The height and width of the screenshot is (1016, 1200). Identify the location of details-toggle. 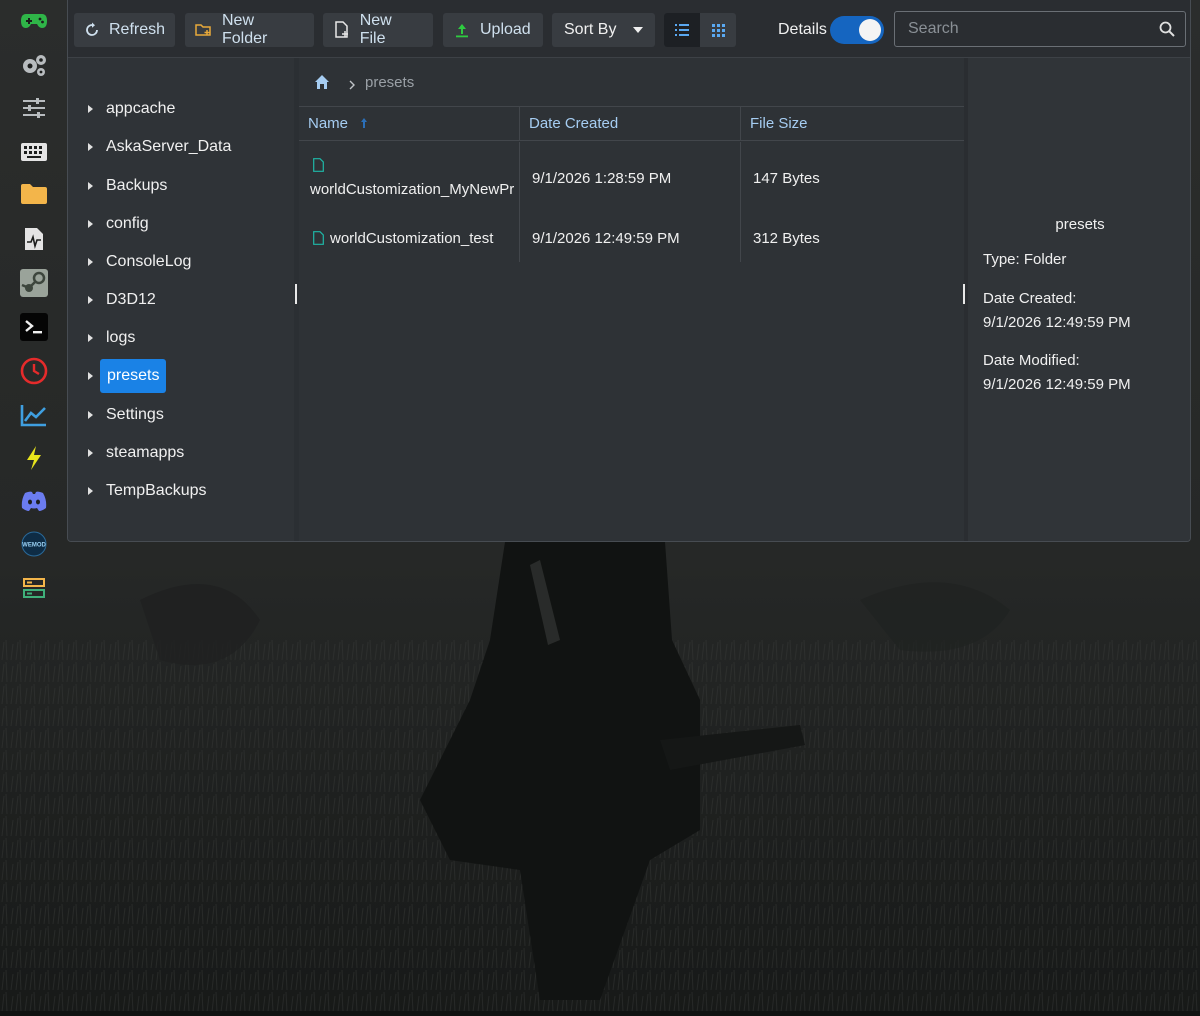
(857, 30).